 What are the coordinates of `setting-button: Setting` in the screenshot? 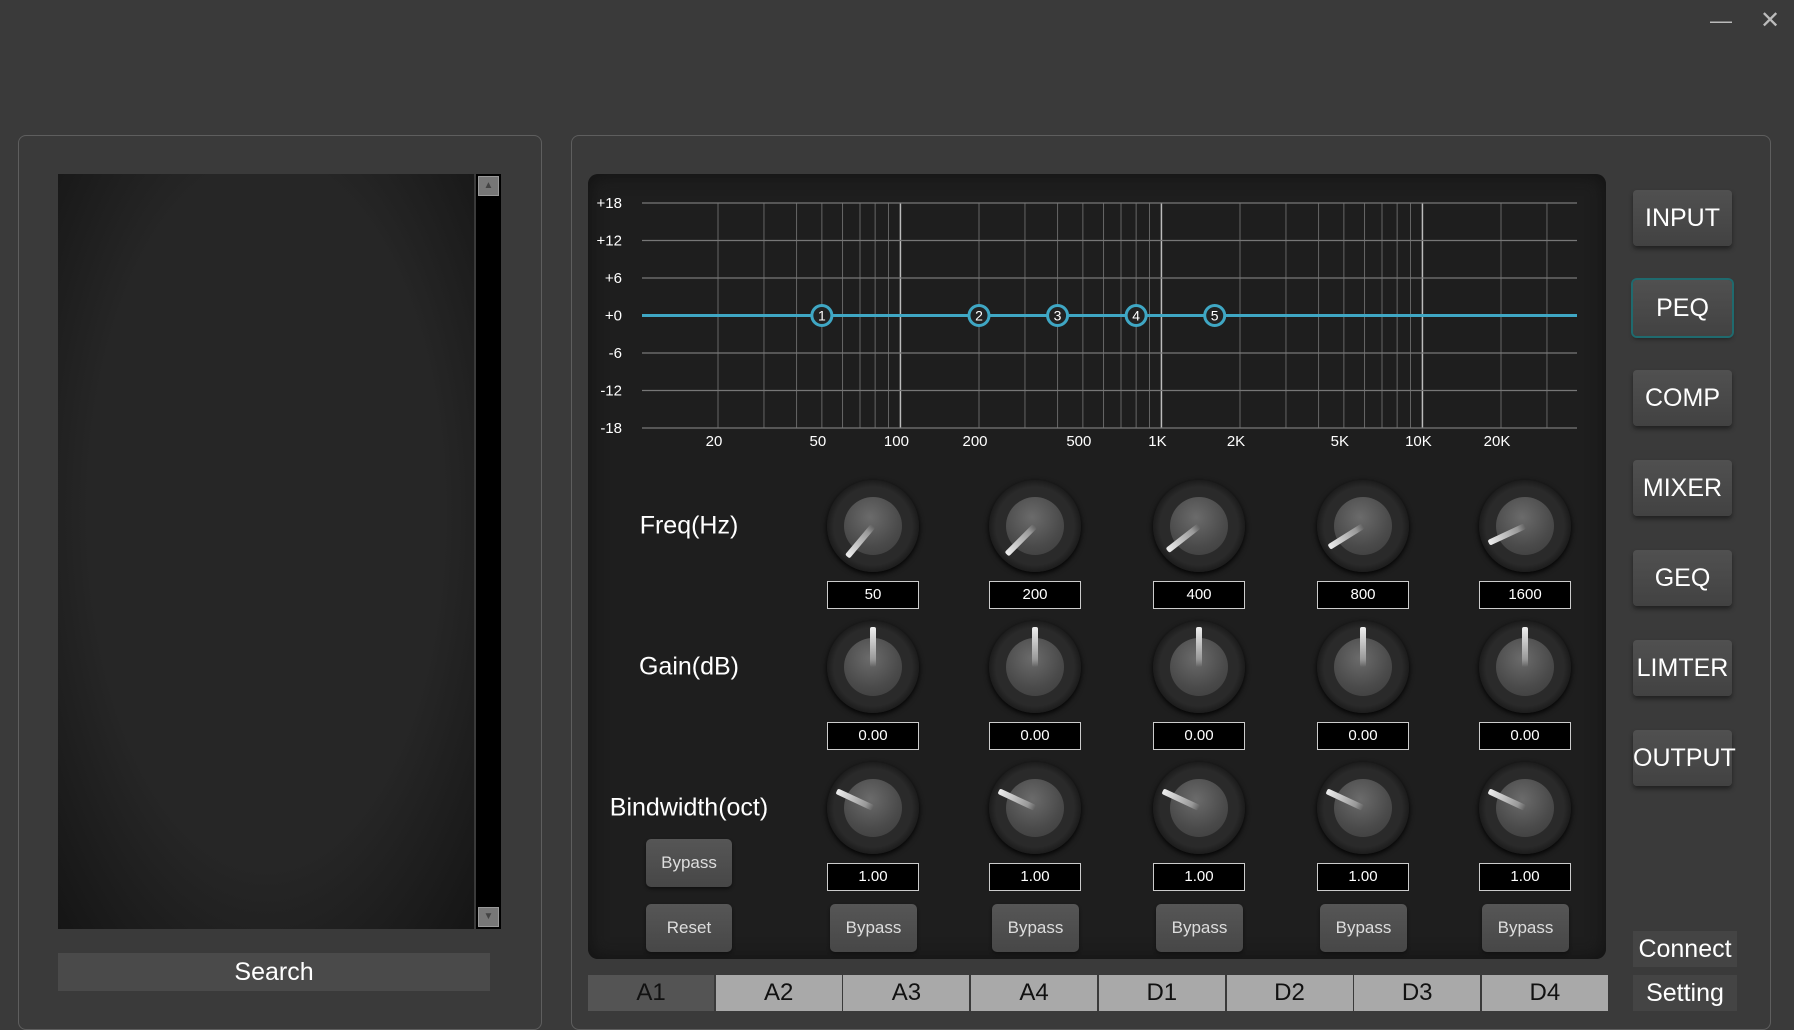 It's located at (1685, 993).